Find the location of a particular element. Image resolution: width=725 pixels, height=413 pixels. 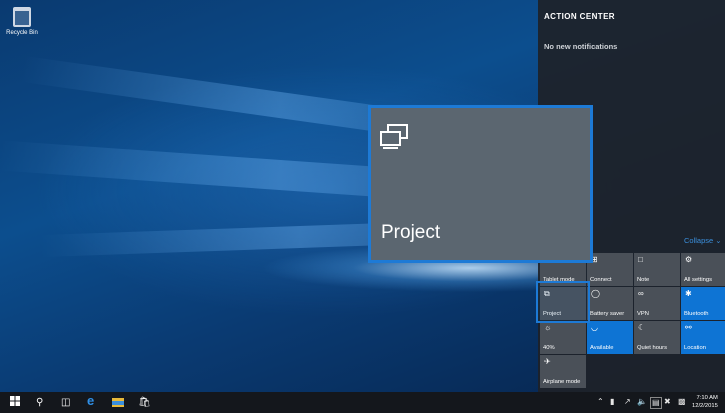

no-notifications-text: No new notifications is located at coordinates (581, 46).